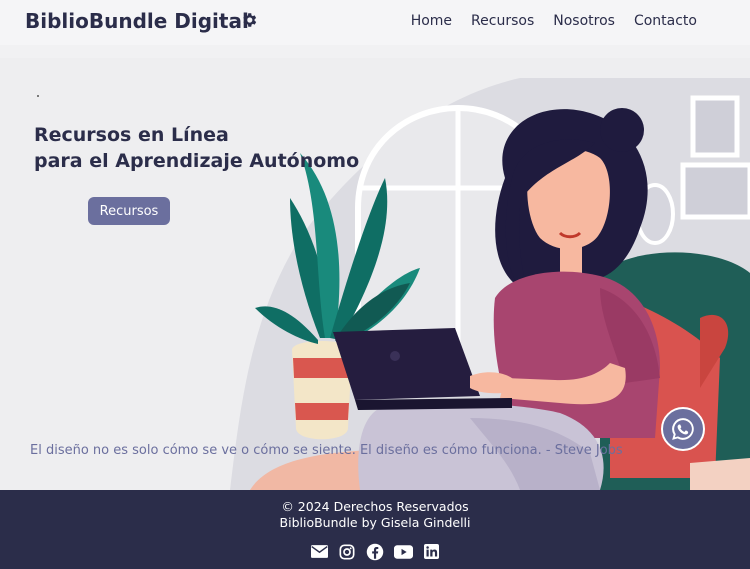  Describe the element at coordinates (129, 211) in the screenshot. I see `recursos-button: Recursos` at that location.